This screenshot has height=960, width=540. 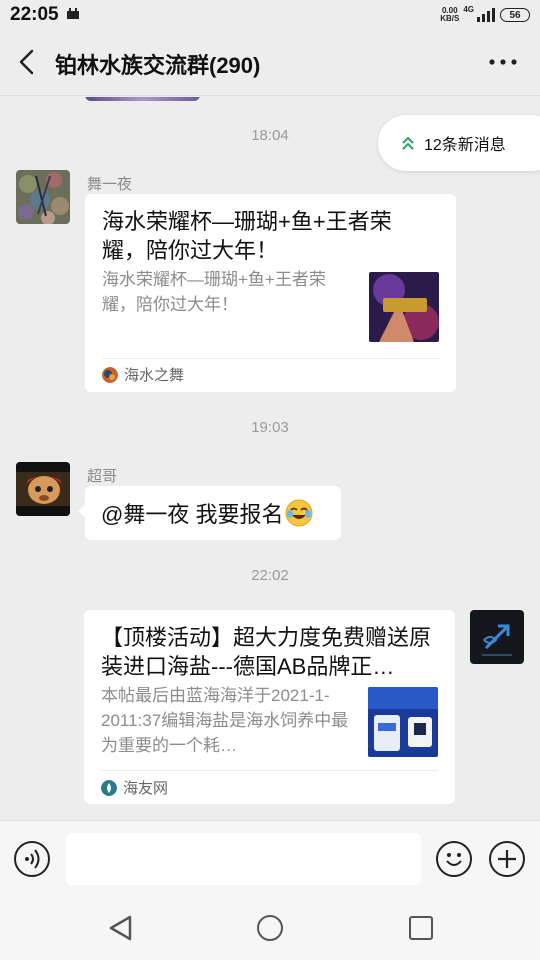 I want to click on card-source: 海水之舞, so click(x=143, y=374).